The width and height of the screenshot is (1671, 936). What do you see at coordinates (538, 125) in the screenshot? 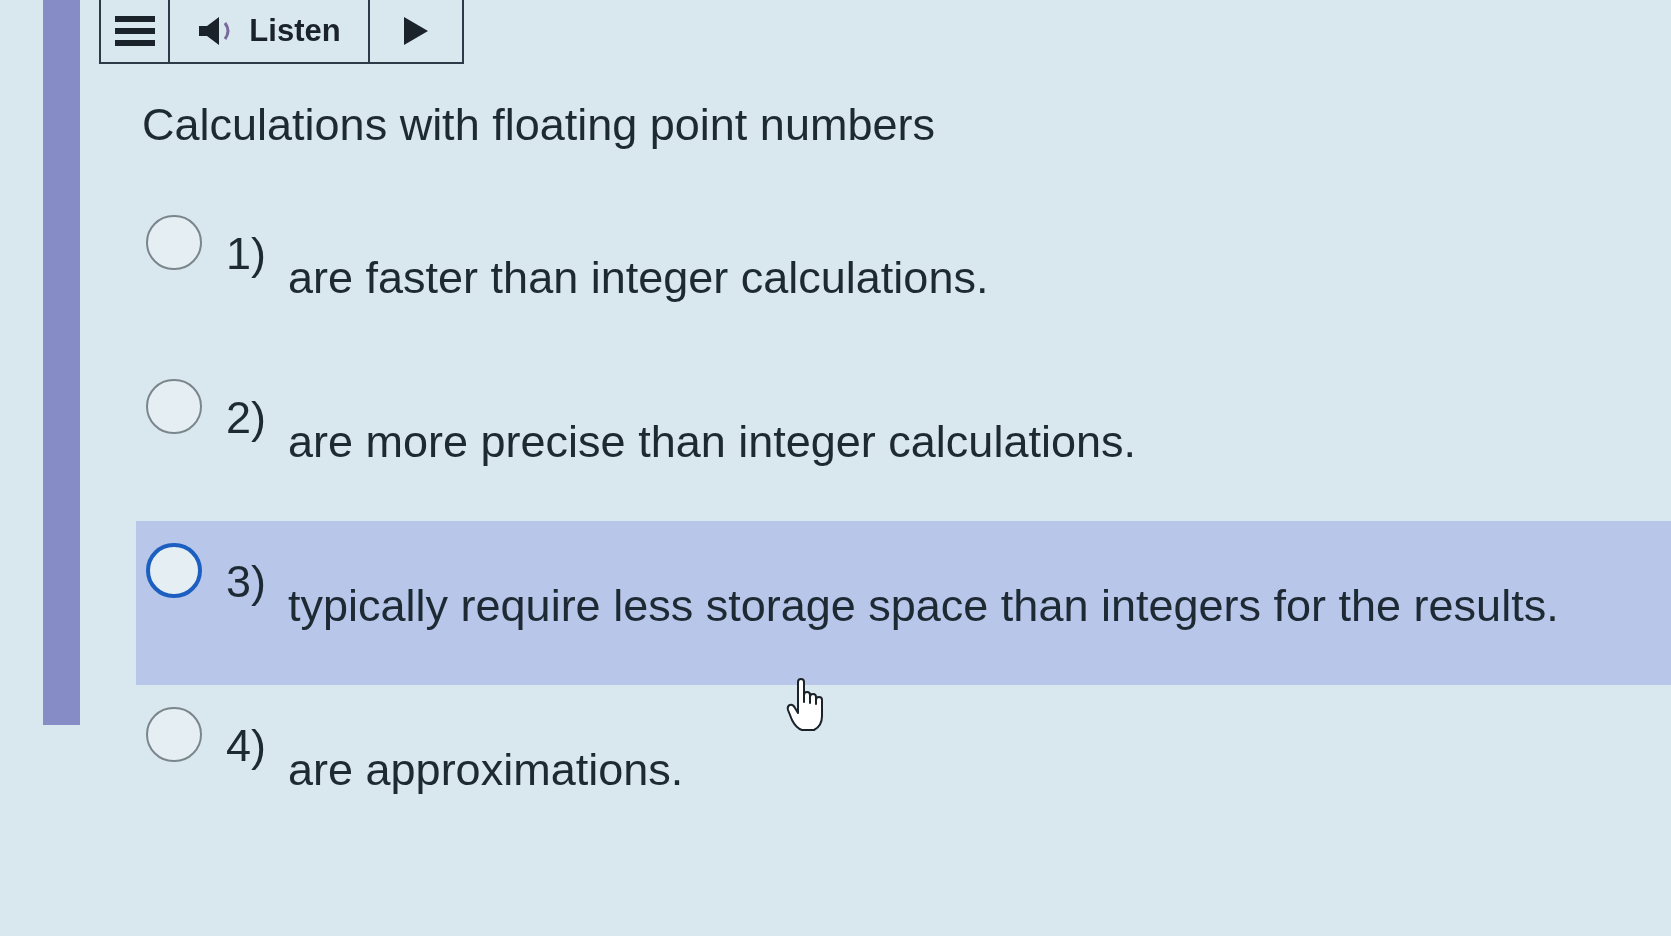
I see `question-prompt: Calculations with floating point numbers` at bounding box center [538, 125].